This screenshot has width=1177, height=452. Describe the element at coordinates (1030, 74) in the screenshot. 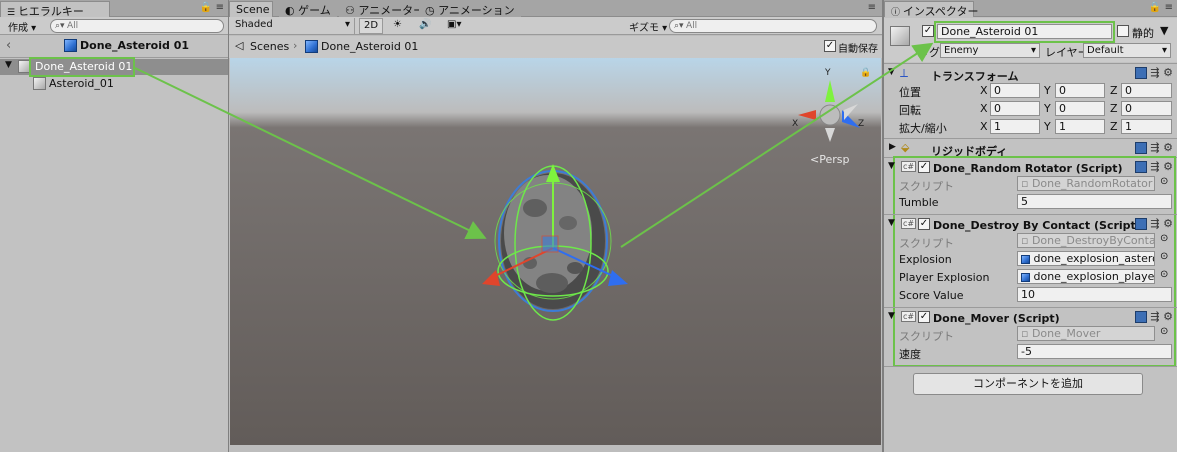

I see `transform-header: ▼ ⟂ トランスフォーム ⇶ ⚙` at that location.